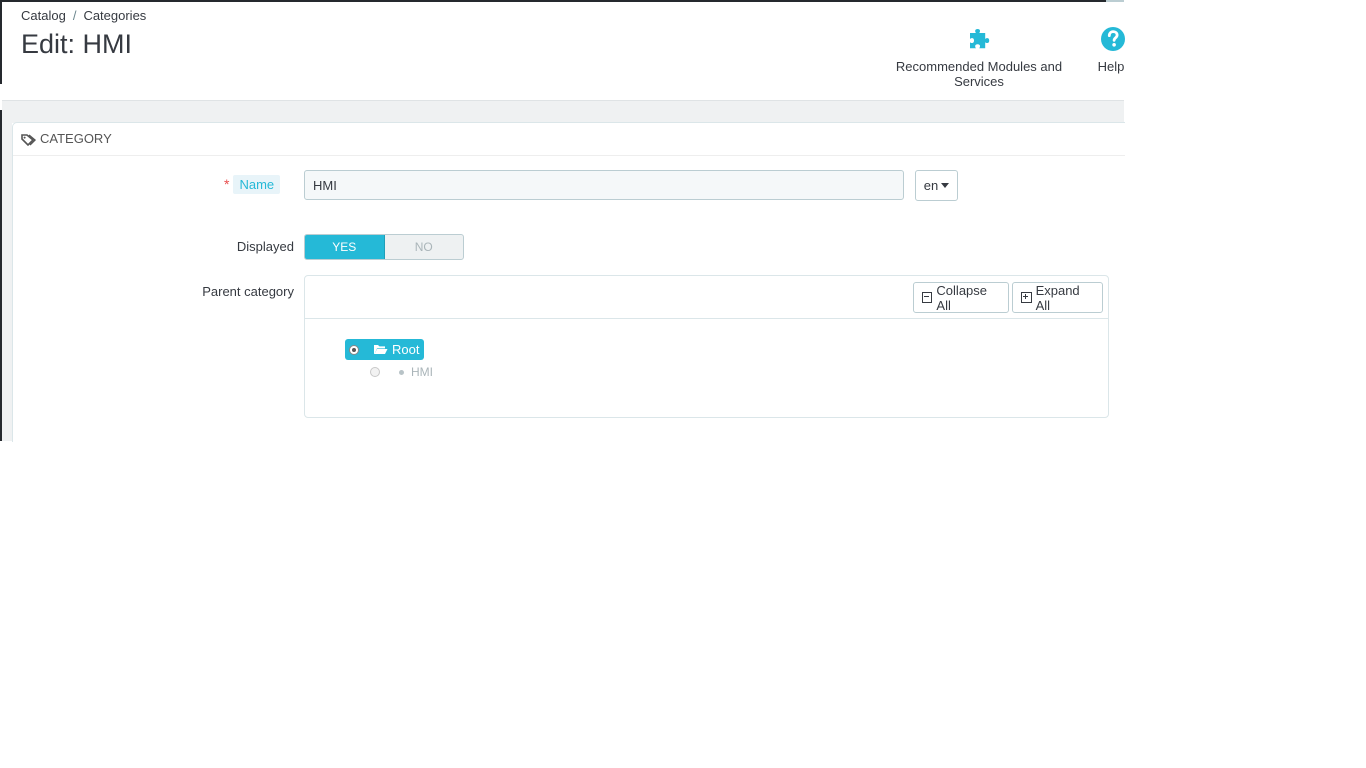  I want to click on tags-icon, so click(29, 139).